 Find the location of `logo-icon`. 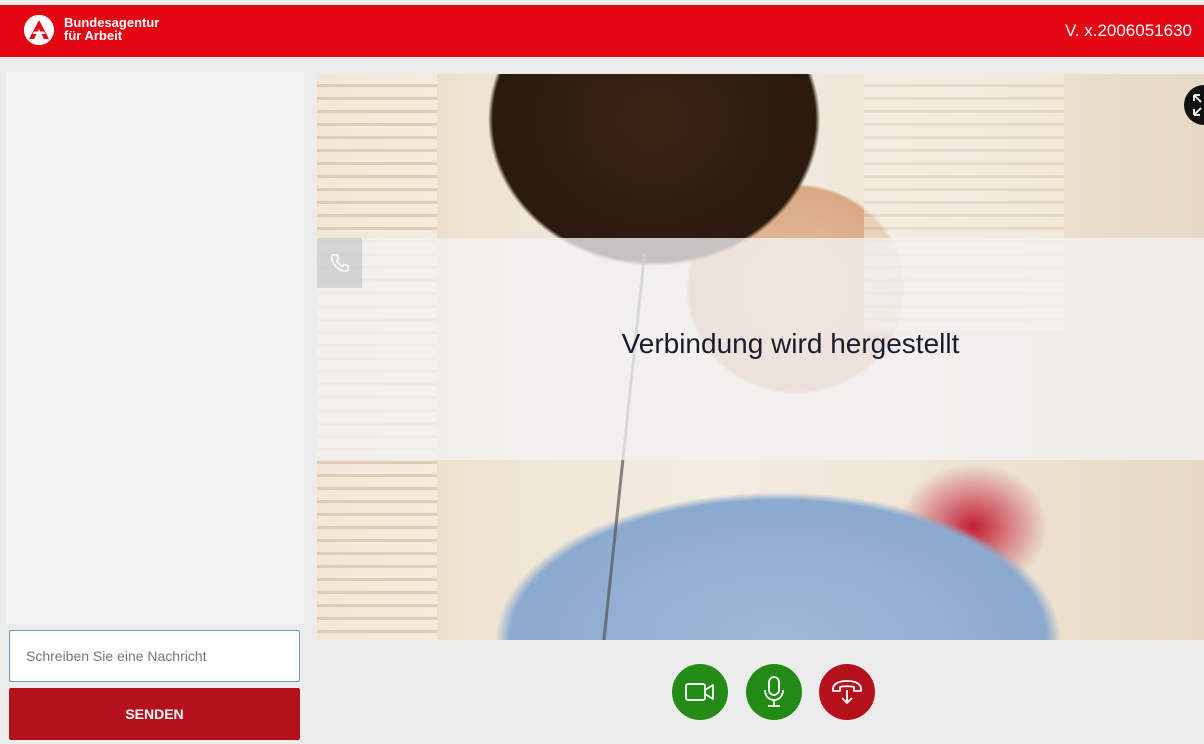

logo-icon is located at coordinates (39, 30).